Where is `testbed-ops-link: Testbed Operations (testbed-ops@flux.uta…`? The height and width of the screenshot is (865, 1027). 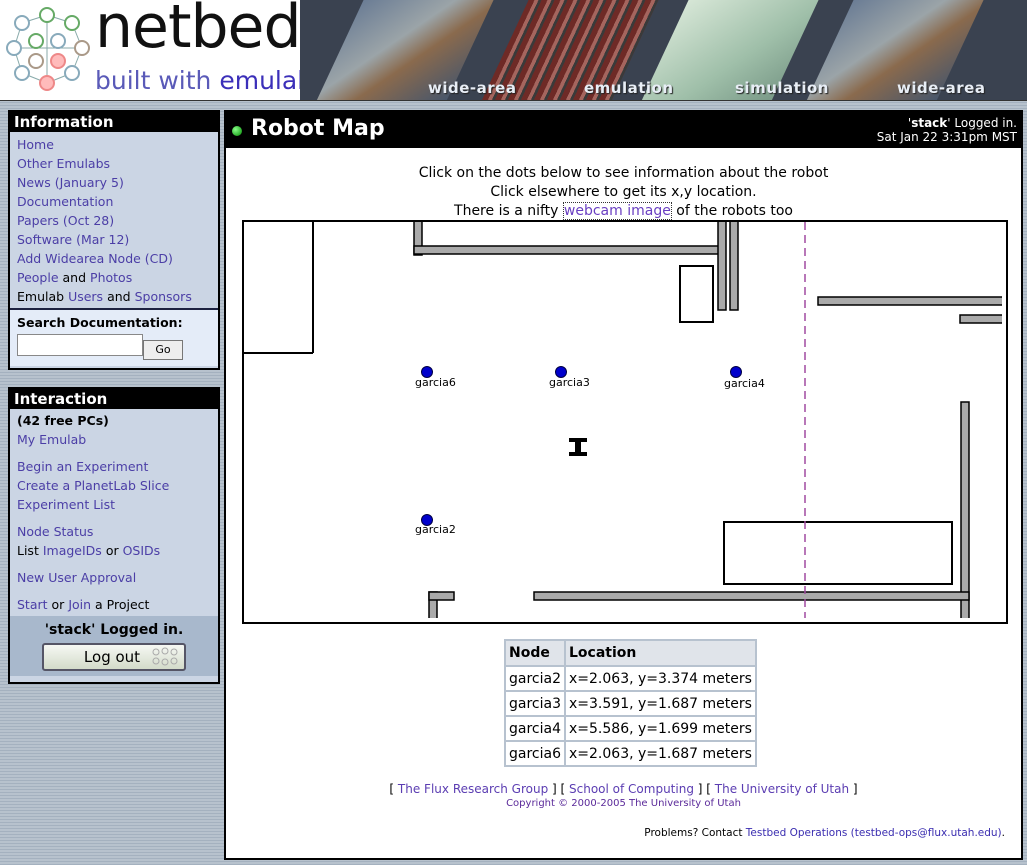 testbed-ops-link: Testbed Operations (testbed-ops@flux.uta… is located at coordinates (874, 833).